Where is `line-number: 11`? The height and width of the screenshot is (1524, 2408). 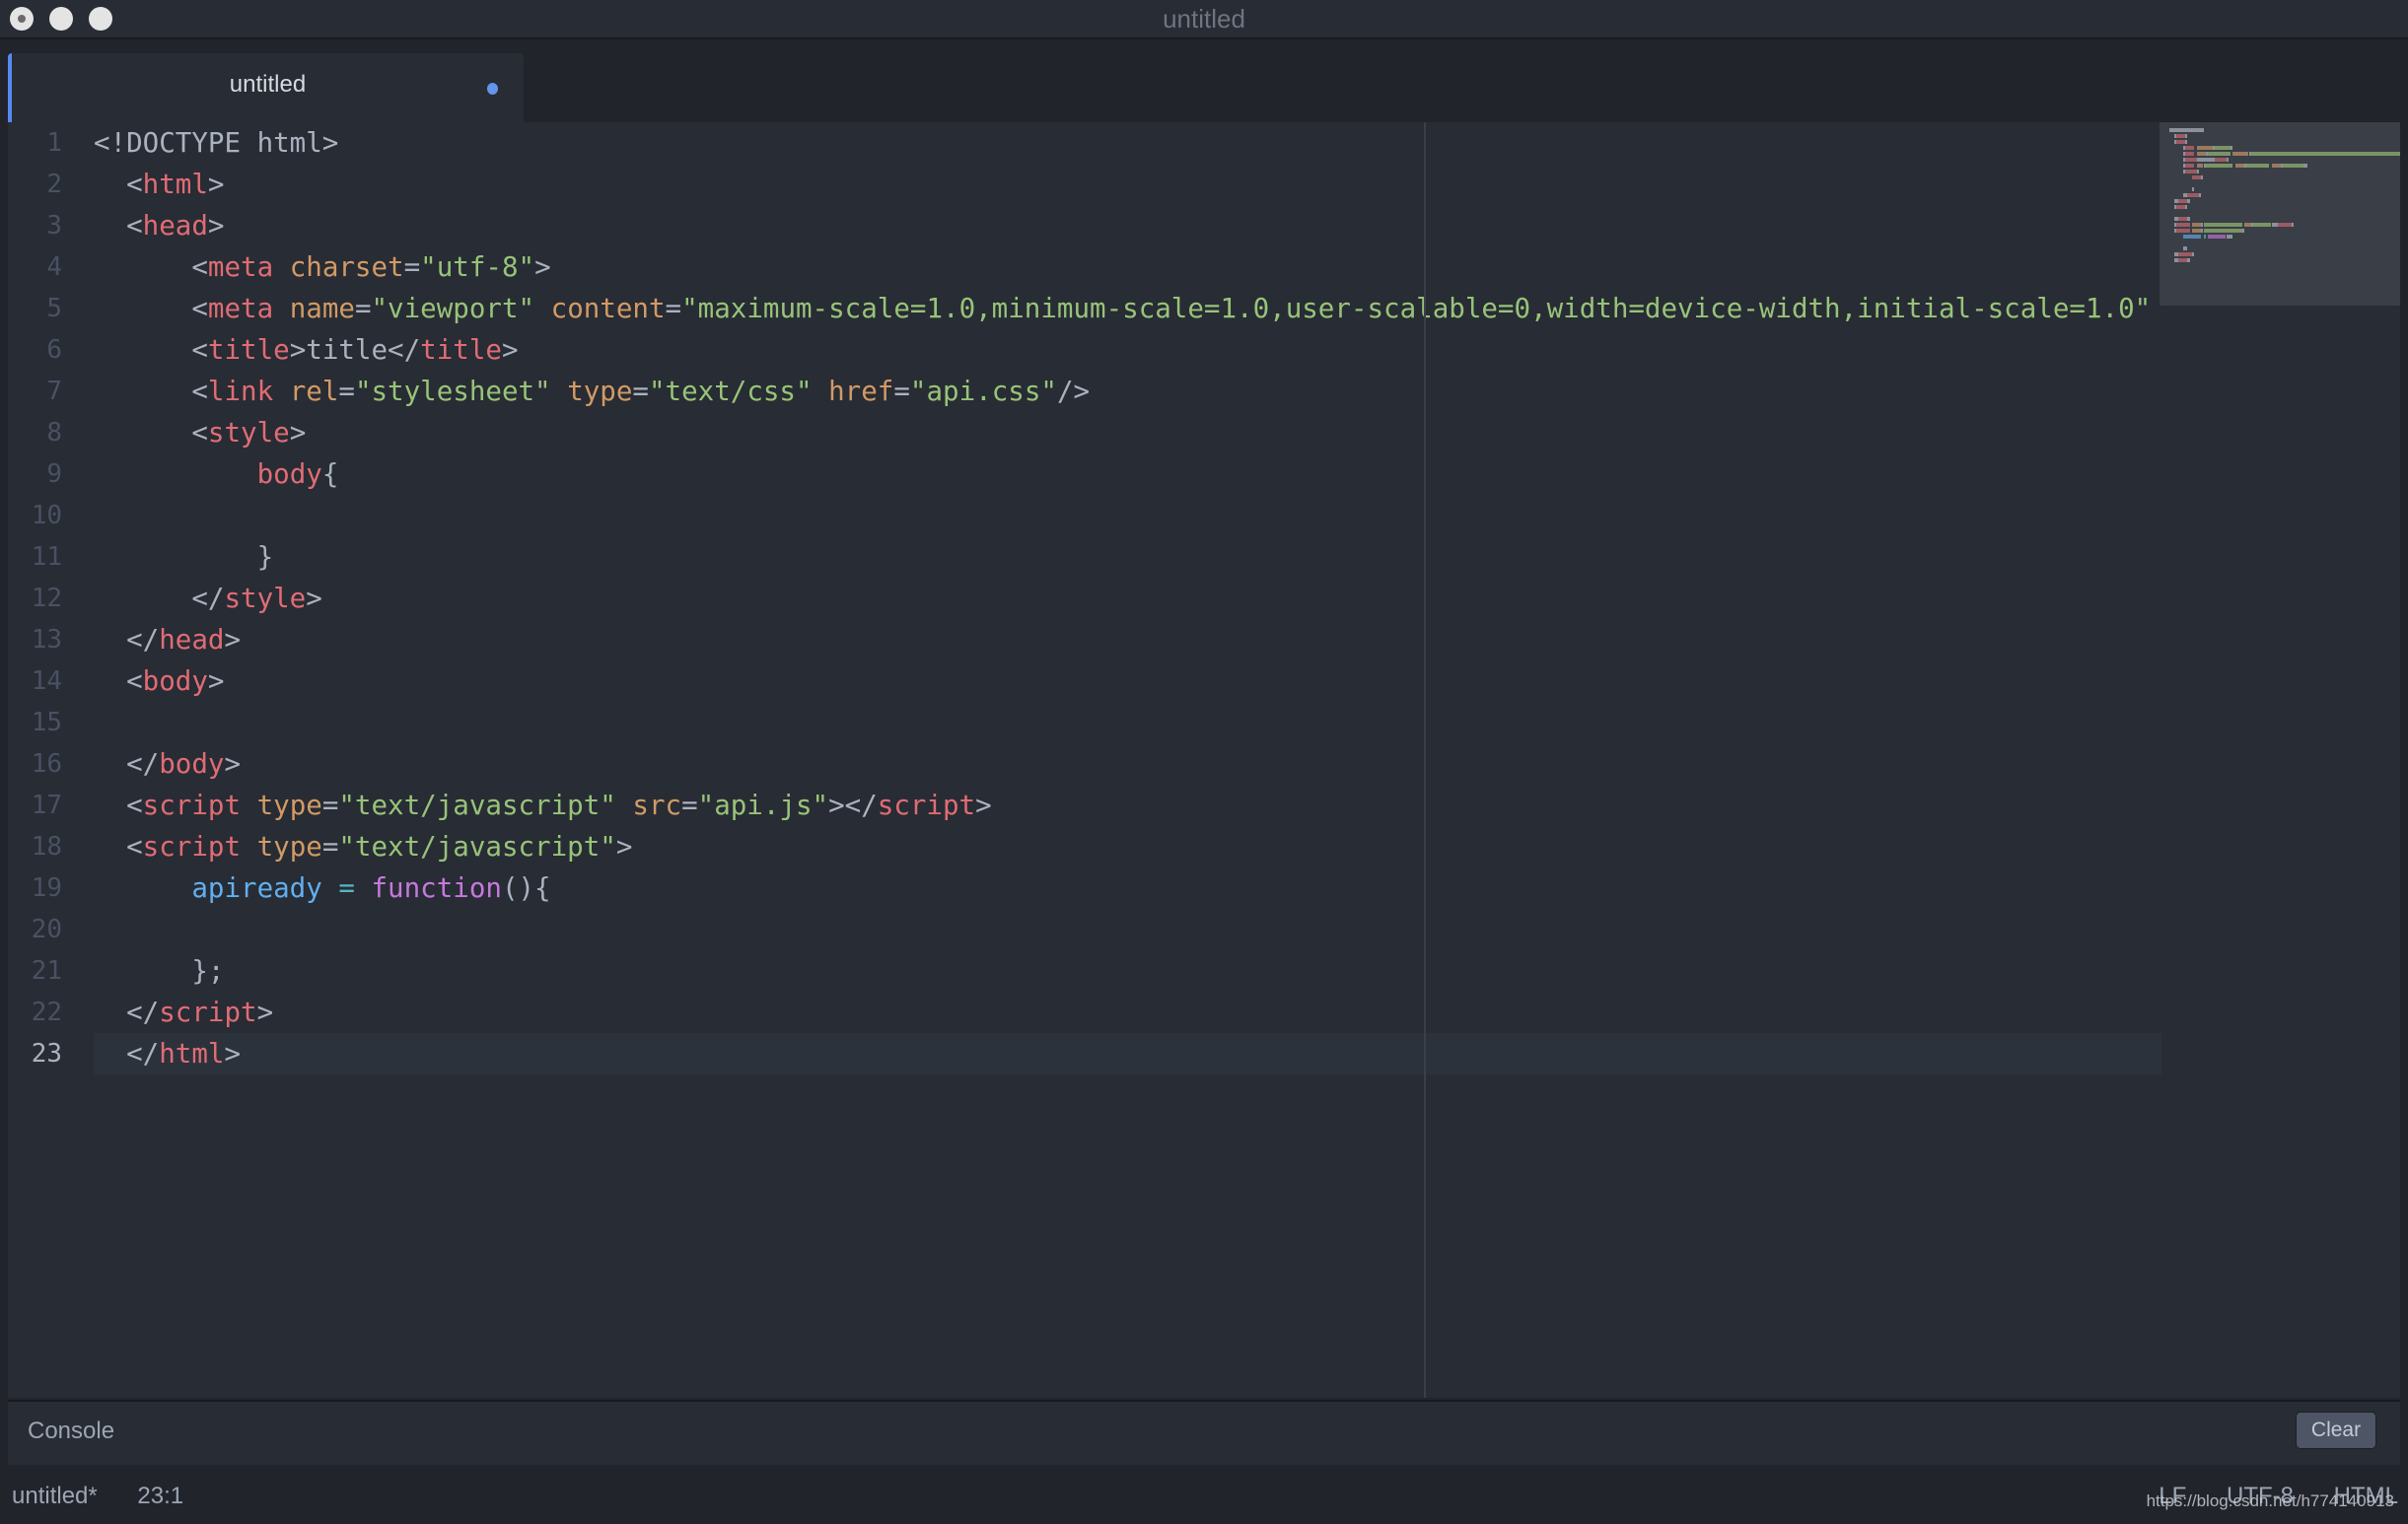
line-number: 11 is located at coordinates (35, 557).